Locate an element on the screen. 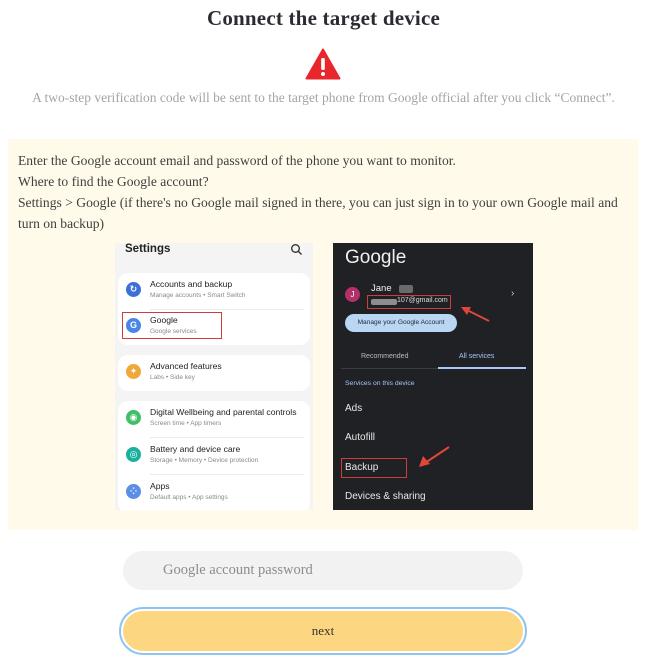 This screenshot has height=669, width=647. settings-item-label: Digital Wellbeing and parental controls is located at coordinates (223, 412).